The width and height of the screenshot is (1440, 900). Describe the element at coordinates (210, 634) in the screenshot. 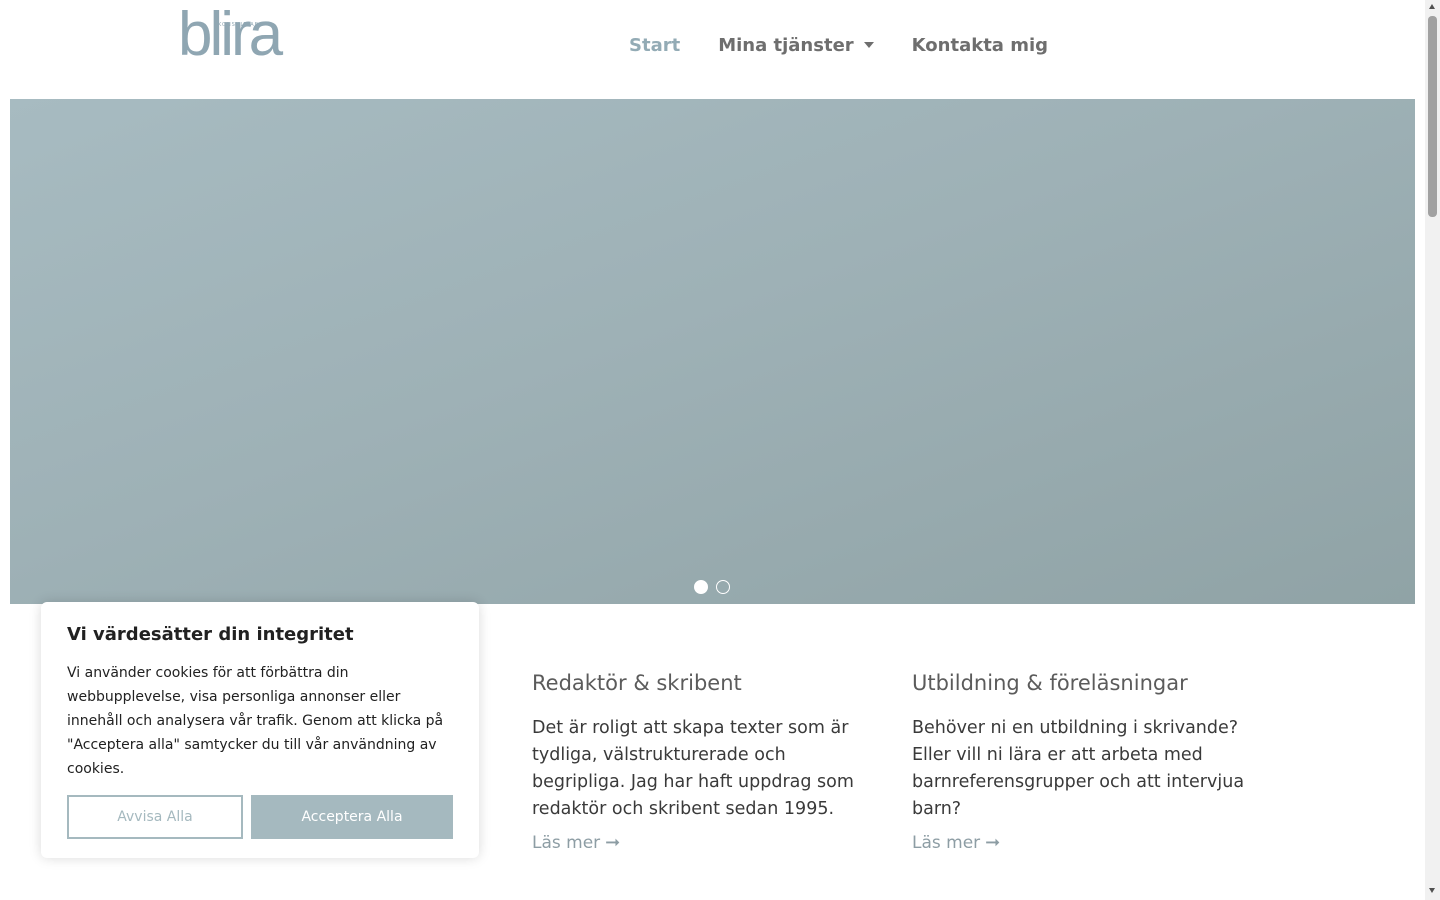

I see `cookie-title: Vi värdesätter din integritet` at that location.